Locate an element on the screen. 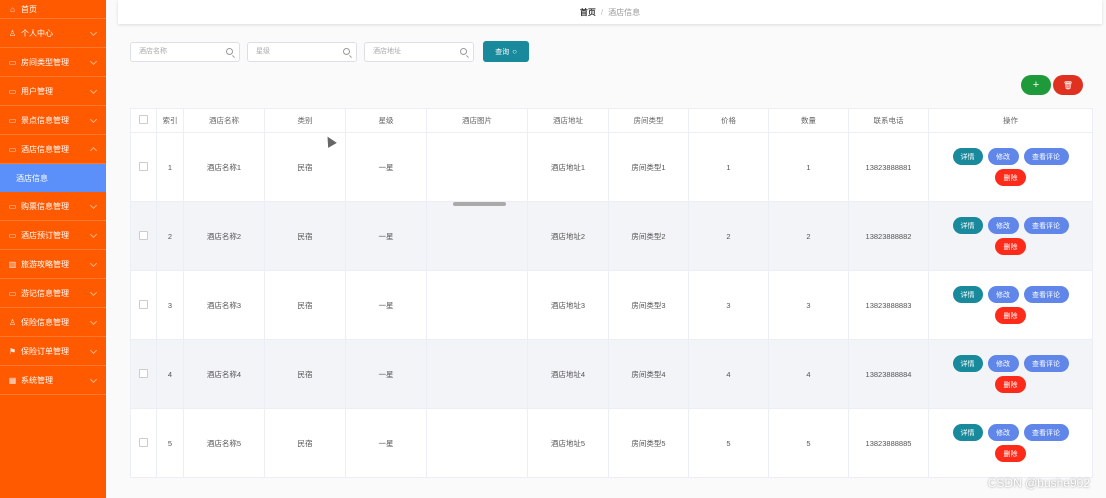 Image resolution: width=1106 pixels, height=498 pixels. hotel-address-input: 酒店地址 is located at coordinates (419, 51).